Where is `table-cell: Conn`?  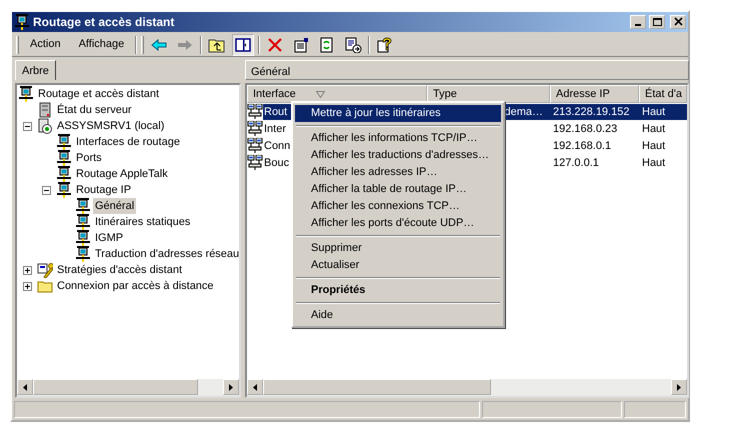
table-cell: Conn is located at coordinates (277, 146).